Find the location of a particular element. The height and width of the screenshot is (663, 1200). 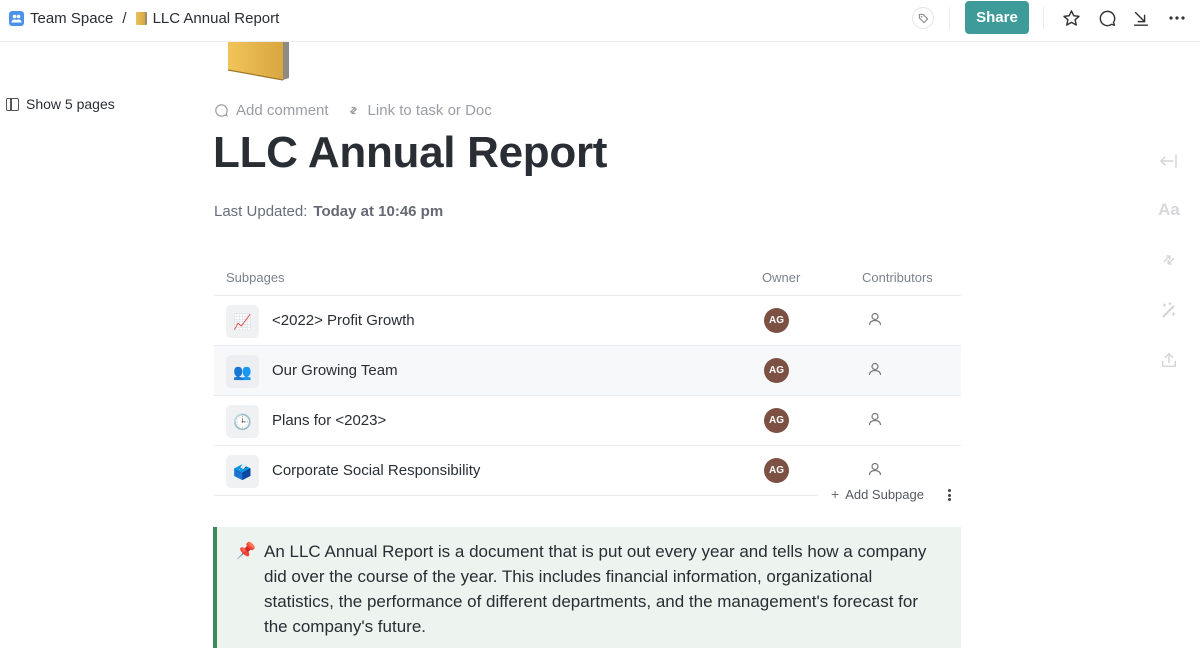

top-bar: Team Space / LLC Annual Report Share is located at coordinates (600, 21).